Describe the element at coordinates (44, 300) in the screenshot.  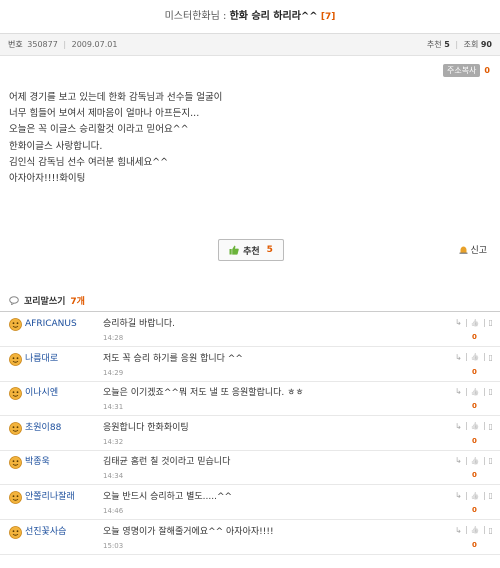
I see `comments-title: 꼬리말쓰기` at that location.